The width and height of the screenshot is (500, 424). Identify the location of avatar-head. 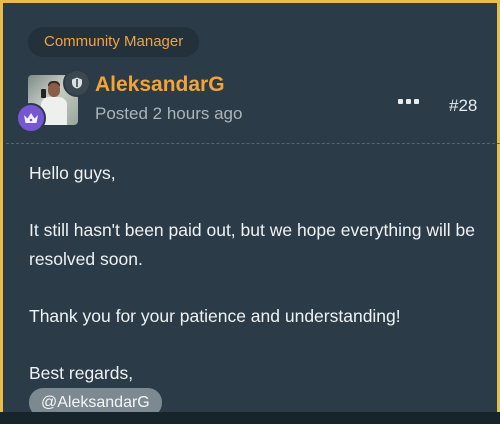
(54, 90).